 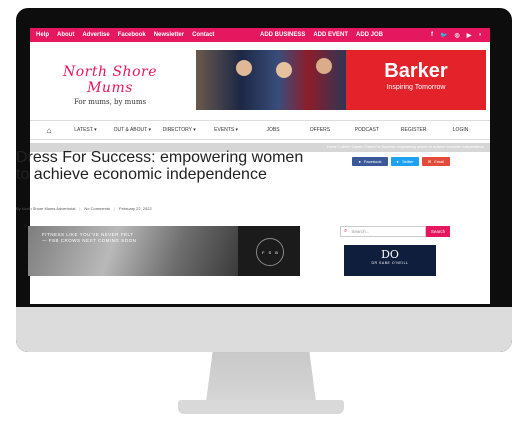 I want to click on header-banner-ad: Barker Inspiring Tomorrow, so click(x=341, y=80).